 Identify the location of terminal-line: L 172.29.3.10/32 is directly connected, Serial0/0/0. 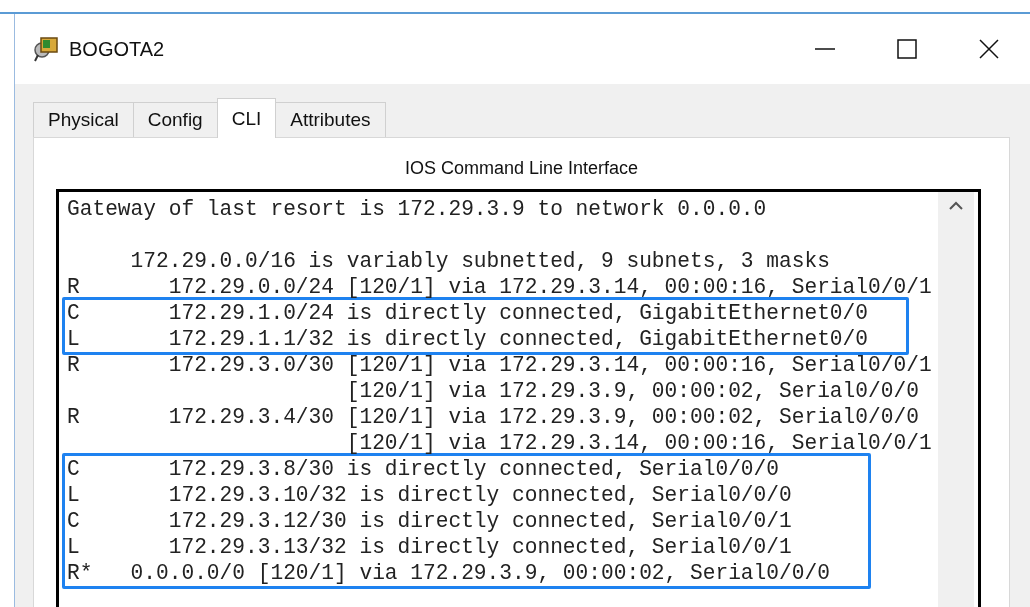
(430, 495).